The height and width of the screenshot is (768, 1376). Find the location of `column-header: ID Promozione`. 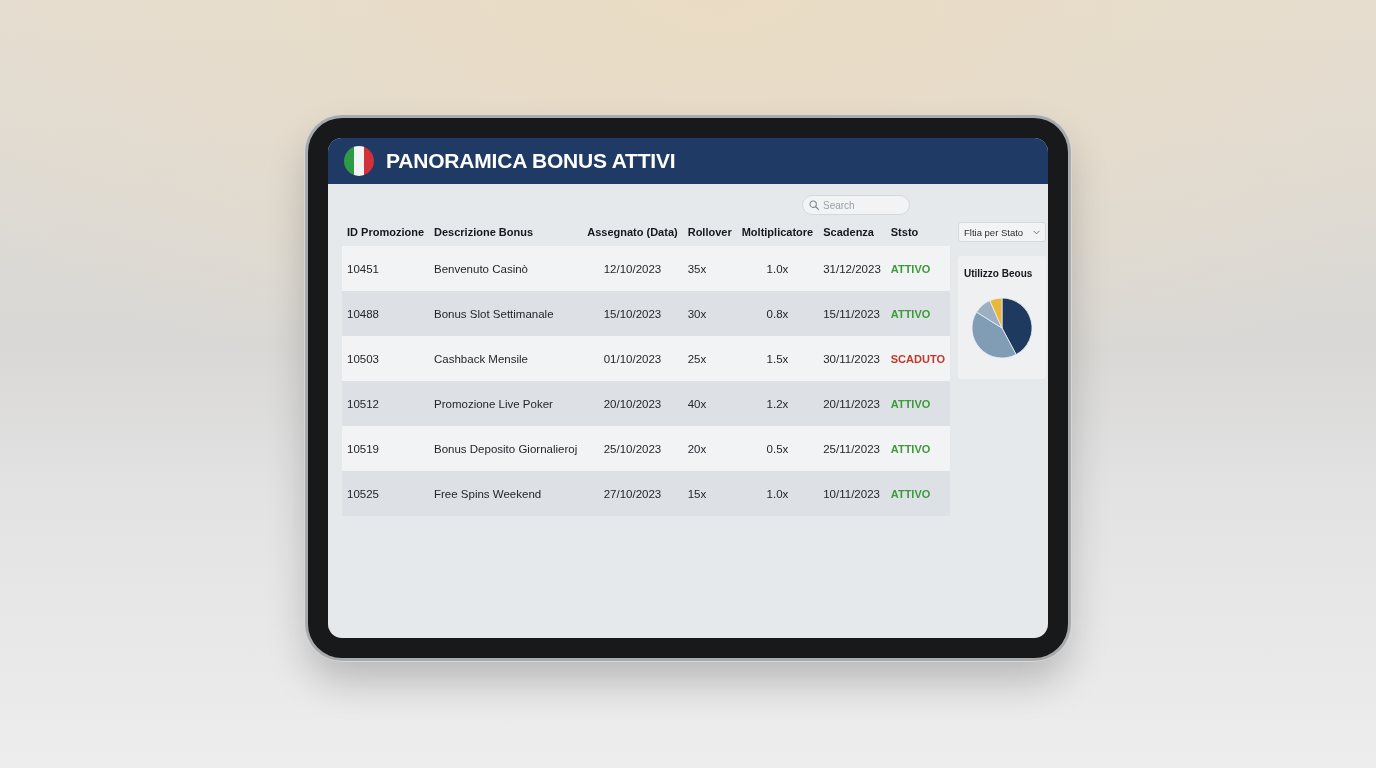

column-header: ID Promozione is located at coordinates (385, 232).